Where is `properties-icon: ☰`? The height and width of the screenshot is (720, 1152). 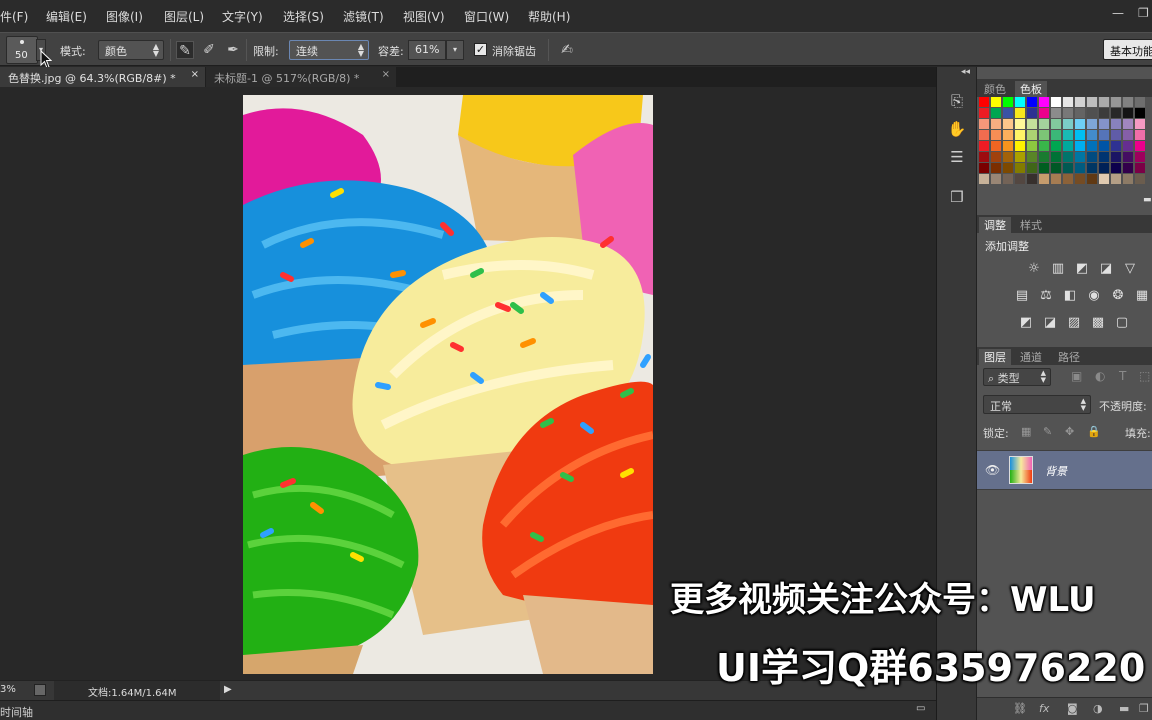 properties-icon: ☰ is located at coordinates (957, 157).